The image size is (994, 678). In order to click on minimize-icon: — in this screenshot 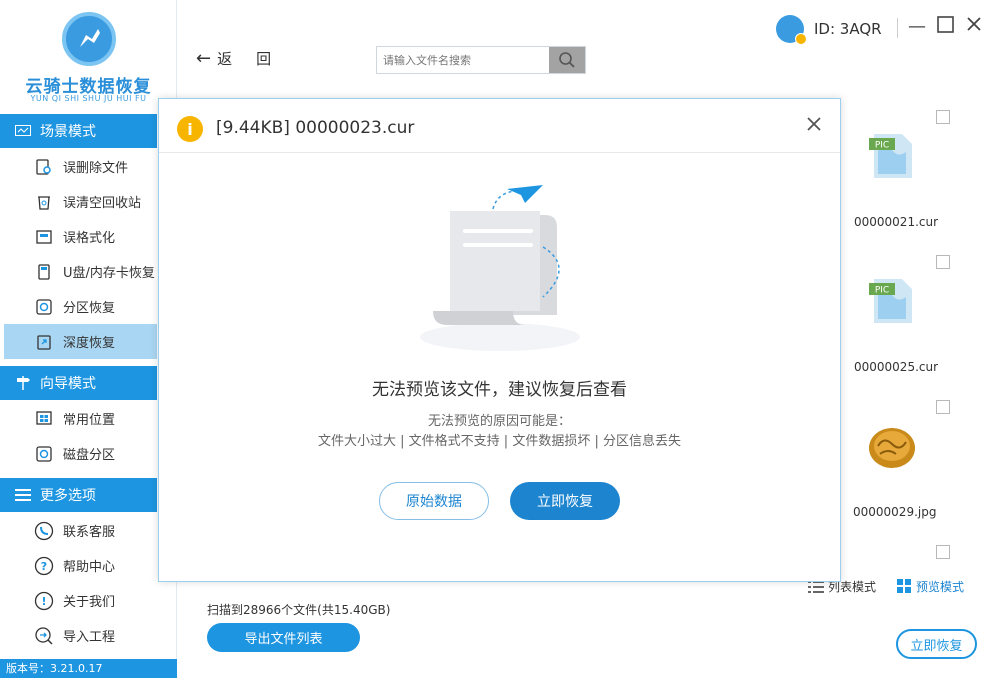, I will do `click(917, 26)`.